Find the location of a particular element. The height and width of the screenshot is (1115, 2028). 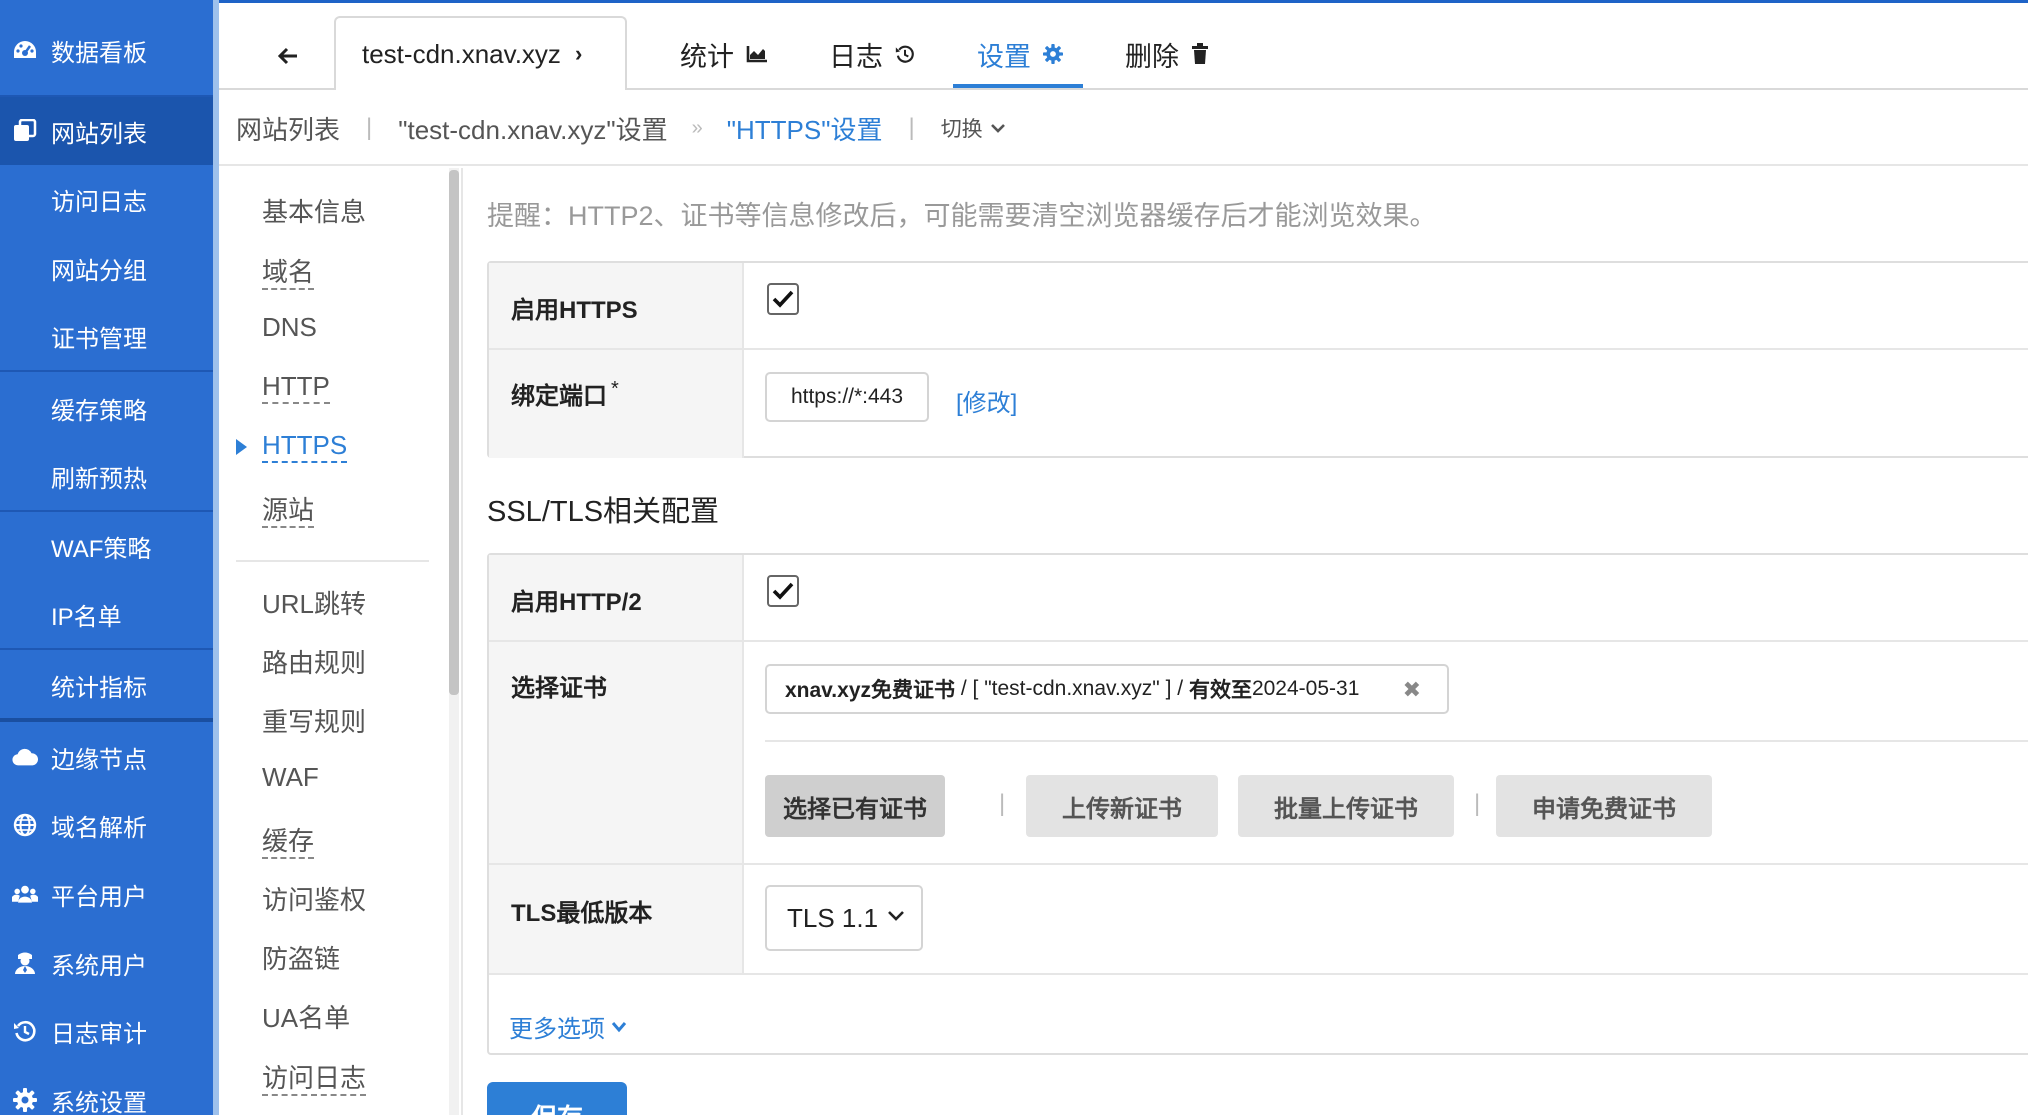

chart-icon is located at coordinates (756, 54).